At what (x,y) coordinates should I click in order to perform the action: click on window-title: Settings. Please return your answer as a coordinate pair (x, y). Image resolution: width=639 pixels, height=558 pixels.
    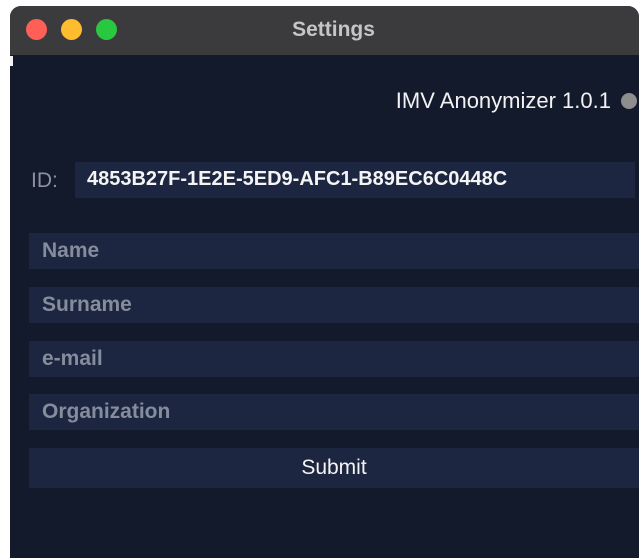
    Looking at the image, I should click on (333, 29).